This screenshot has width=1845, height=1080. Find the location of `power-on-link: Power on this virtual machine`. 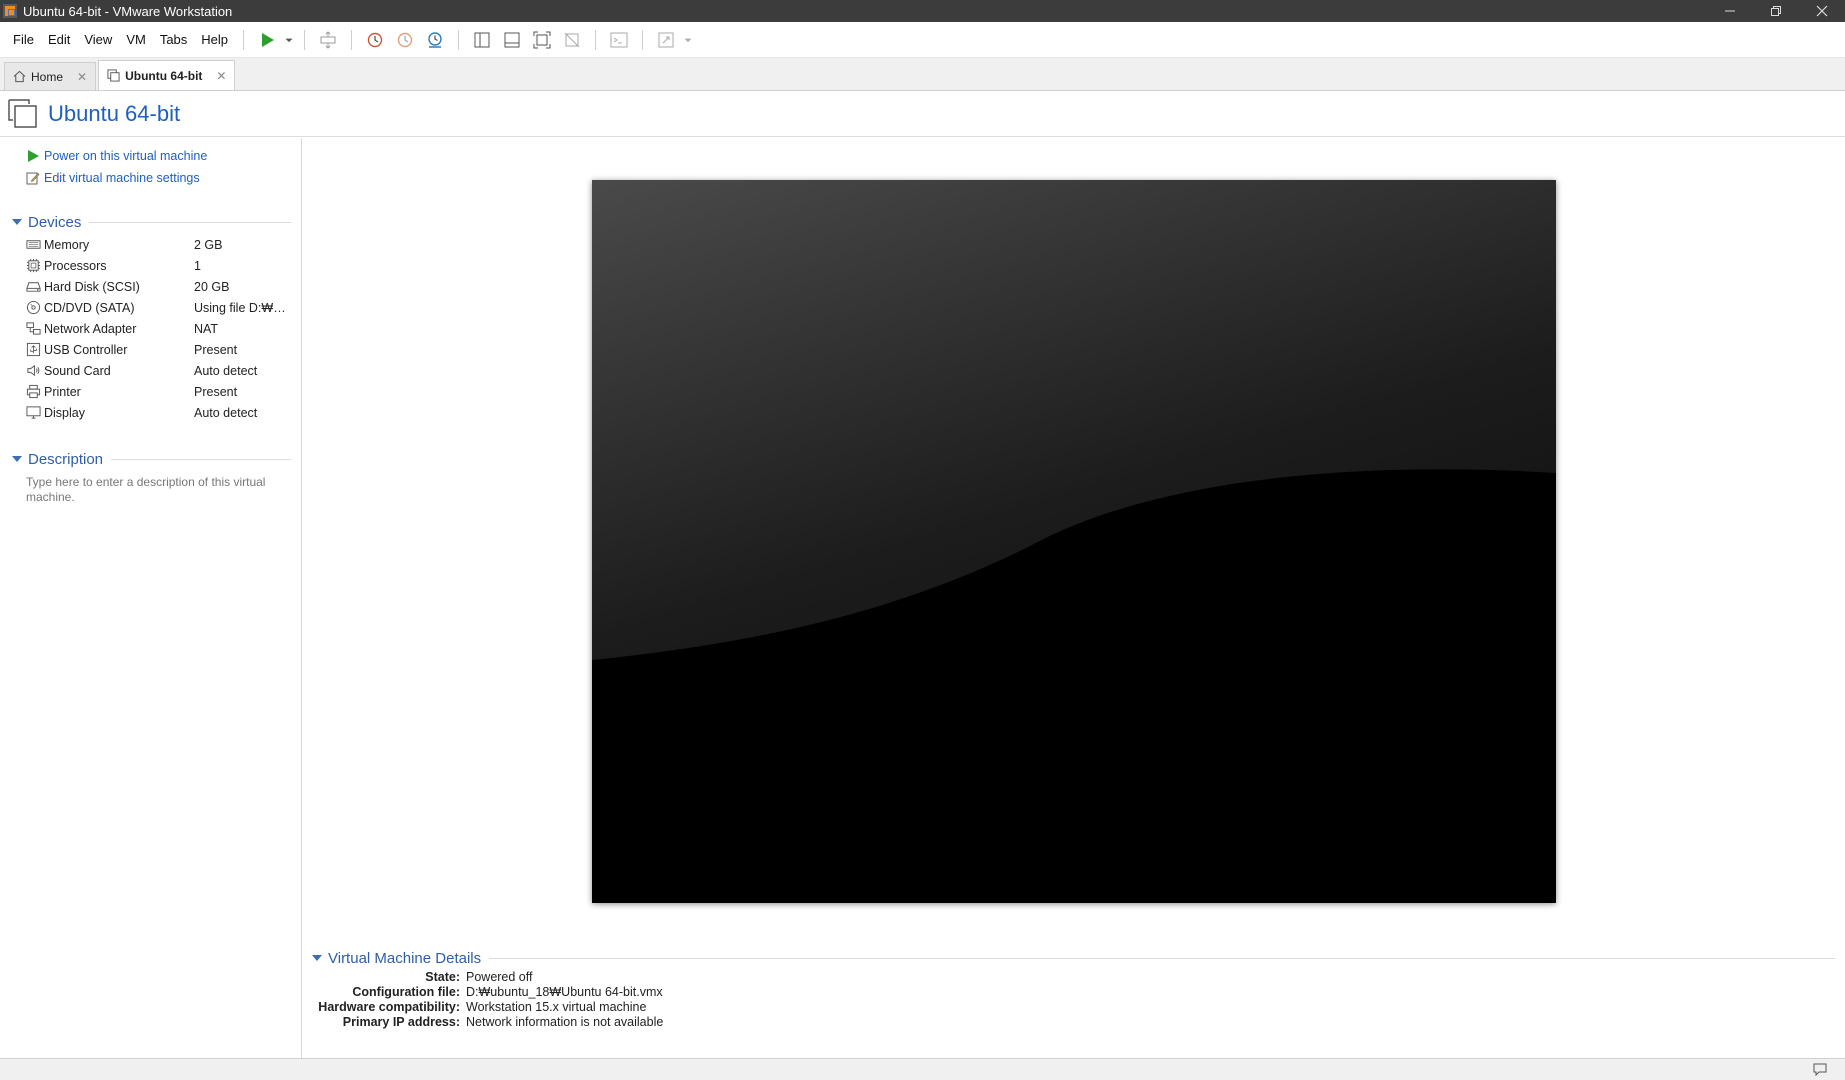

power-on-link: Power on this virtual machine is located at coordinates (163, 156).